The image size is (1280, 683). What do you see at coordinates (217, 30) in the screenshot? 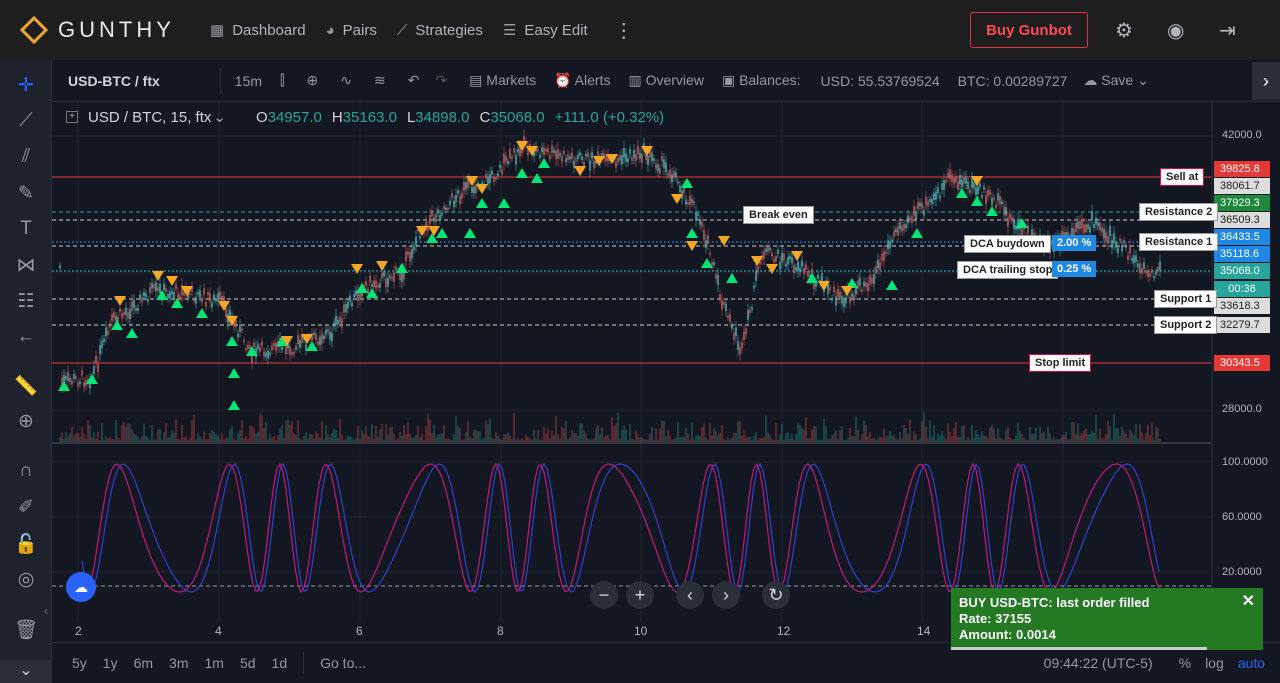
I see `dashboard-icon: ▦` at bounding box center [217, 30].